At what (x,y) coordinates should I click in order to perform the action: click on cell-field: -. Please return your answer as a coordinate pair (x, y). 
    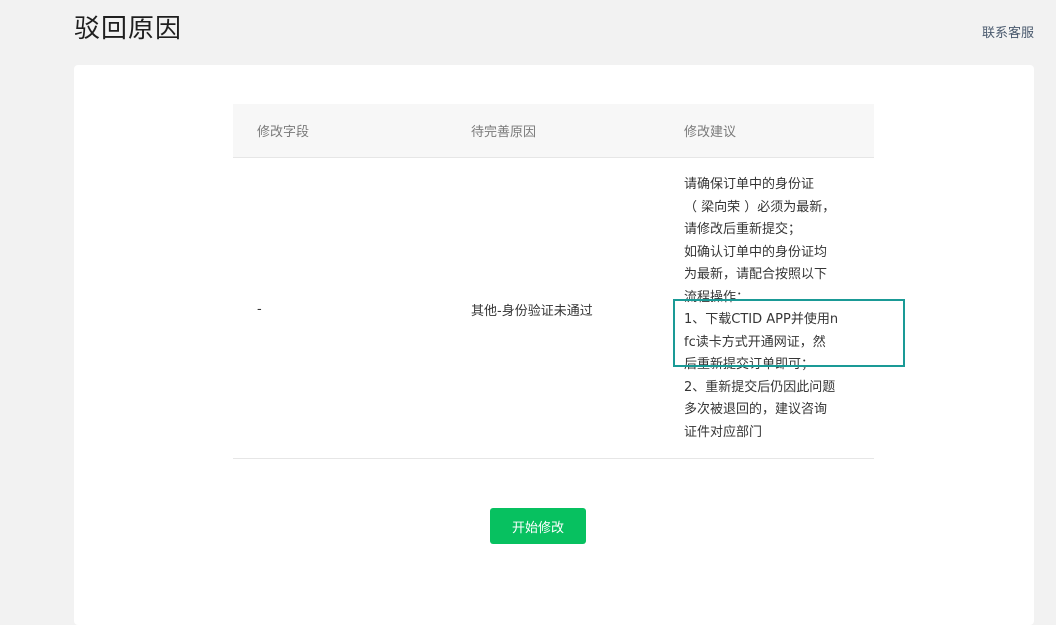
    Looking at the image, I should click on (259, 309).